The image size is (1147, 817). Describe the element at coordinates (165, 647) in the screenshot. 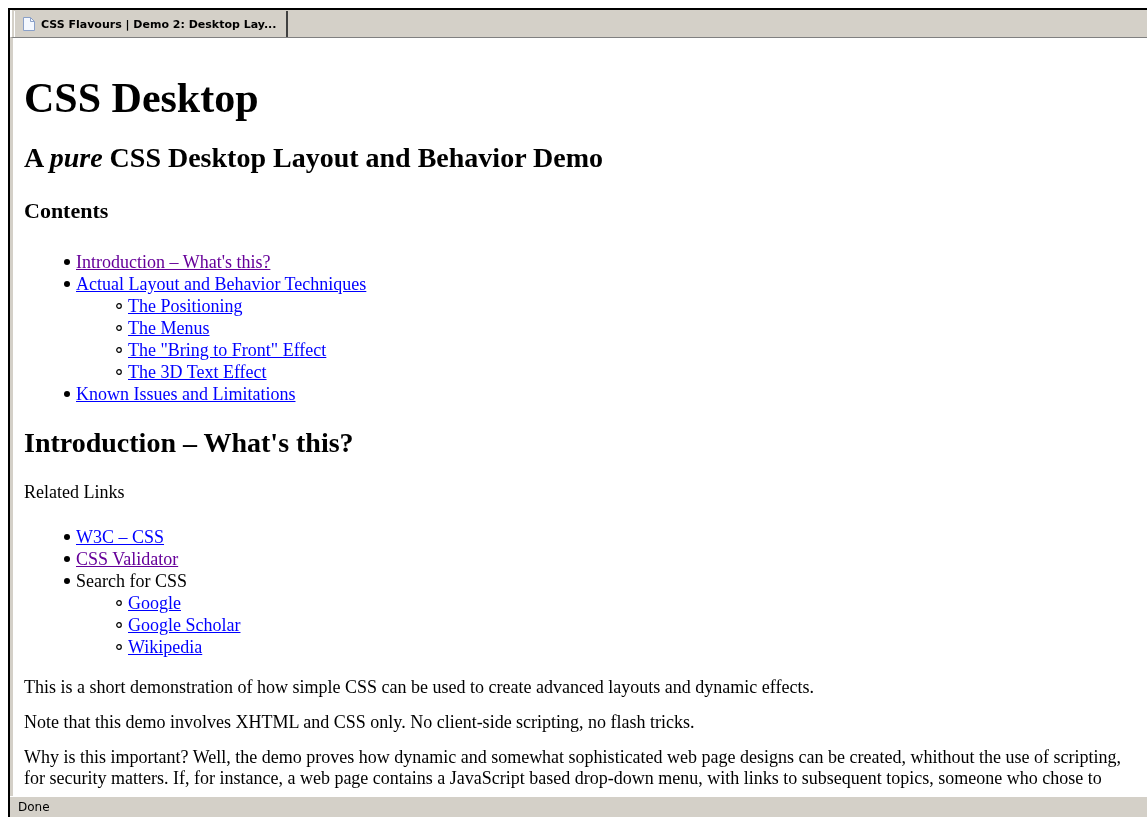

I see `link: Wikipedia` at that location.